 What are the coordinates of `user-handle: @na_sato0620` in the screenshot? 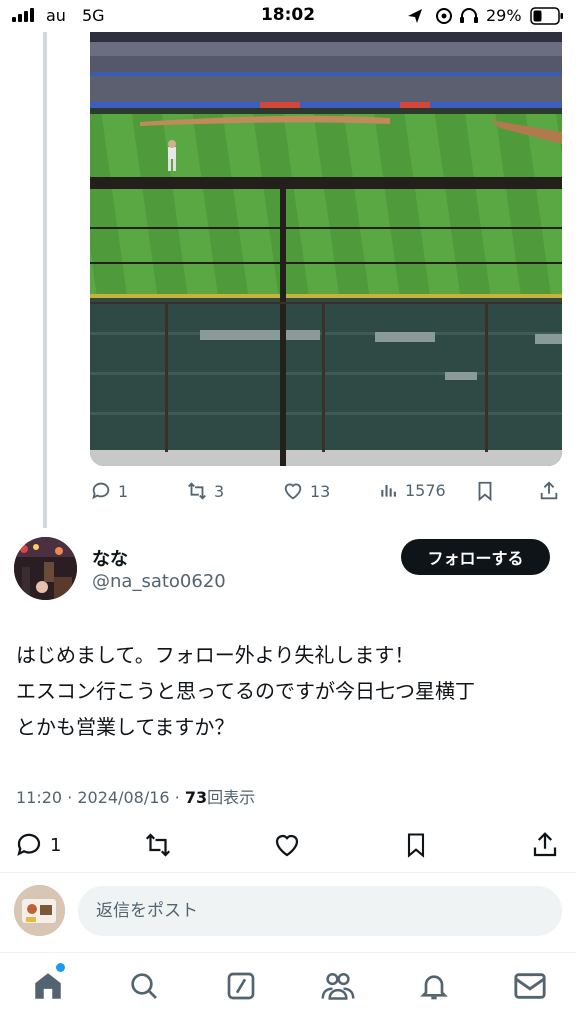 It's located at (159, 581).